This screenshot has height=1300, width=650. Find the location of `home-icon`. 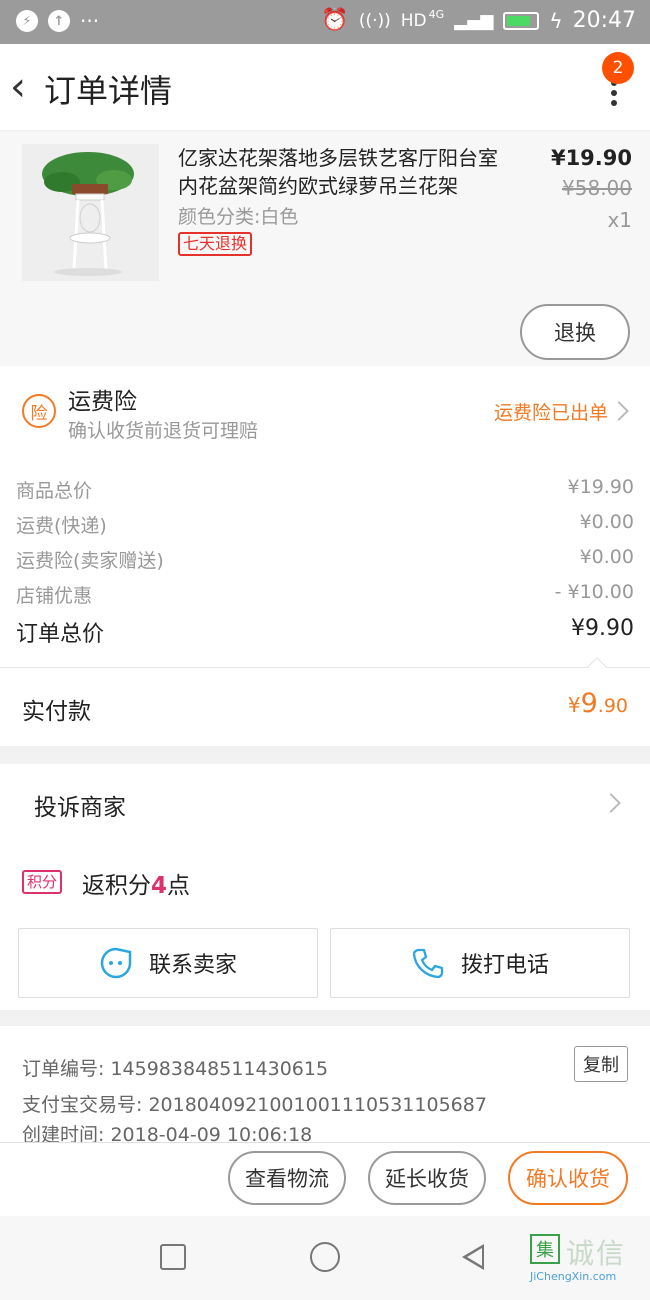

home-icon is located at coordinates (325, 1257).